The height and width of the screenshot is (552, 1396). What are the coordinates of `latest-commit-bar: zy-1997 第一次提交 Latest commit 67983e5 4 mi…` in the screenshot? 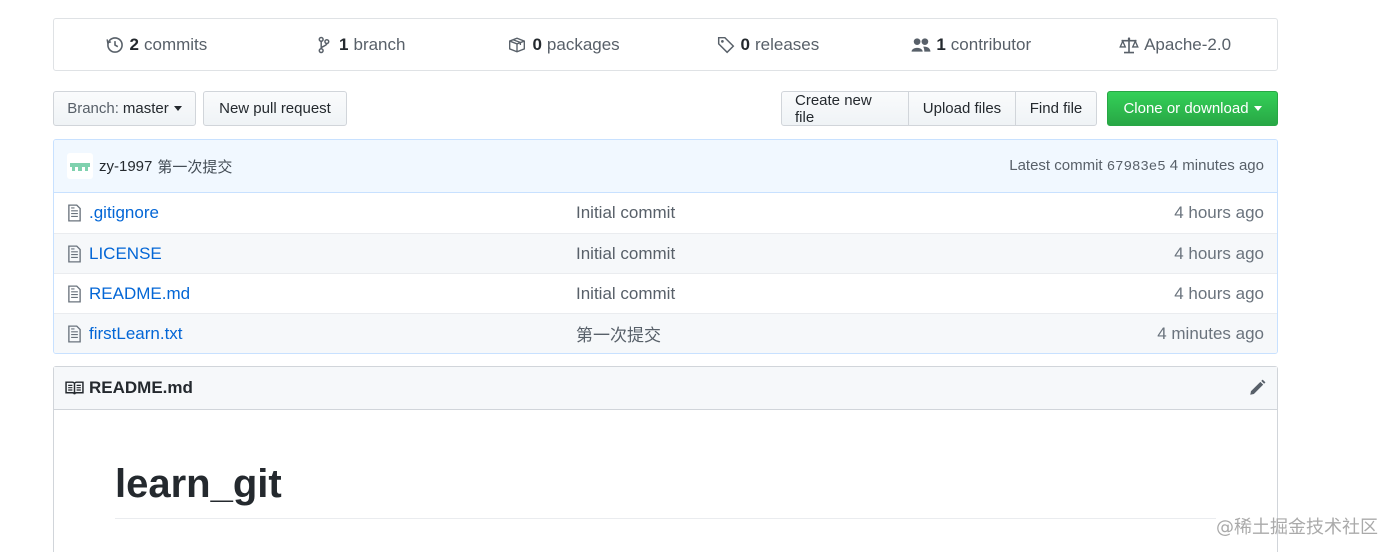 It's located at (665, 166).